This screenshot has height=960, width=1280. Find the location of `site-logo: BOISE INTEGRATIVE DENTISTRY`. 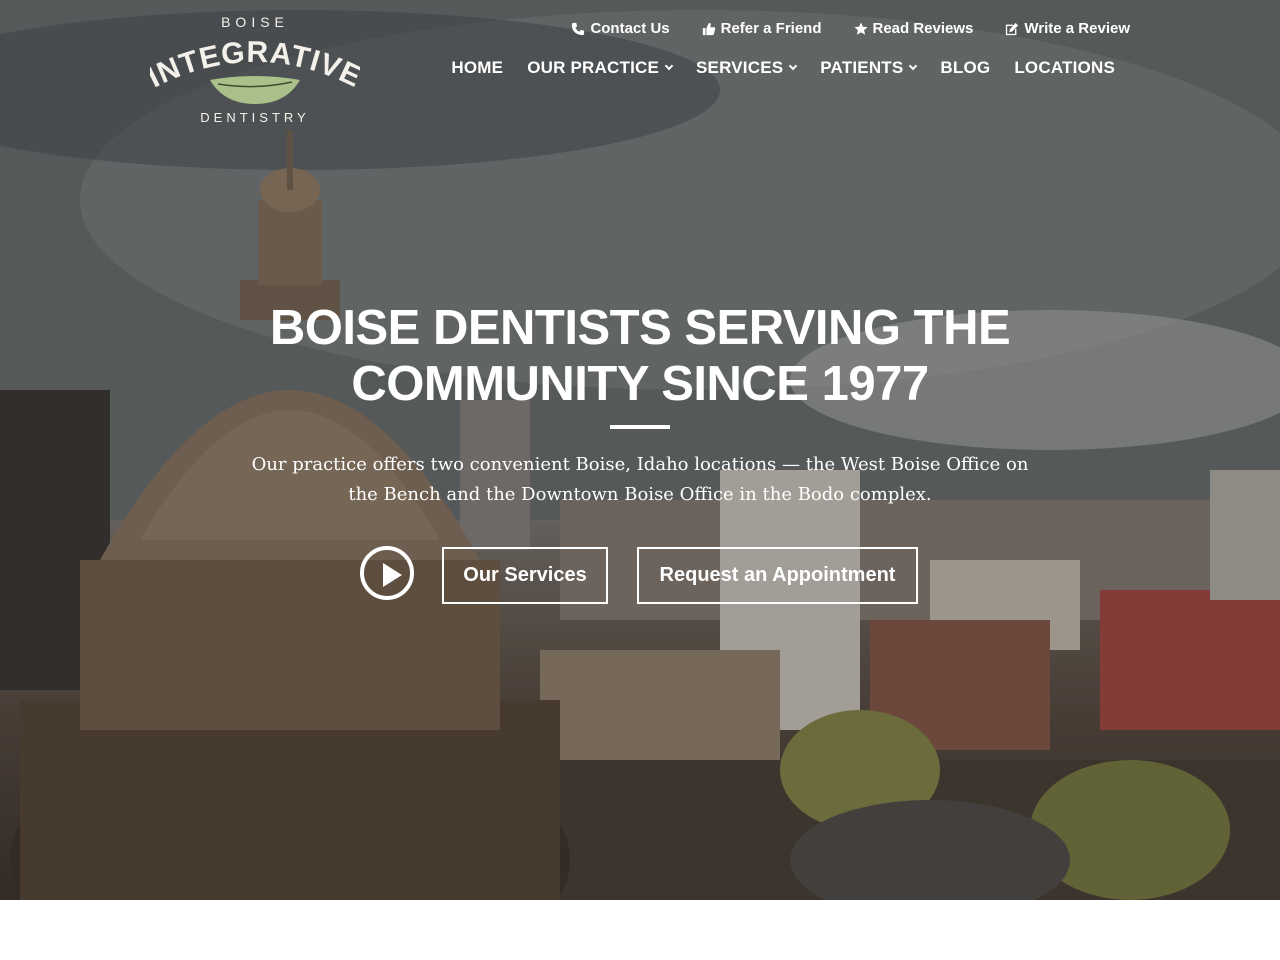

site-logo: BOISE INTEGRATIVE DENTISTRY is located at coordinates (255, 72).